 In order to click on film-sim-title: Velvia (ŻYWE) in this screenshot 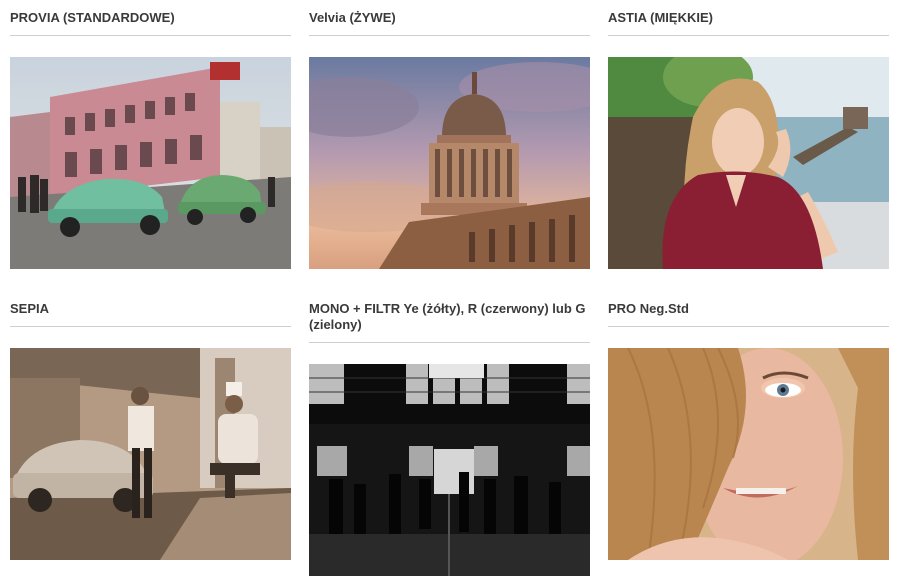, I will do `click(449, 23)`.